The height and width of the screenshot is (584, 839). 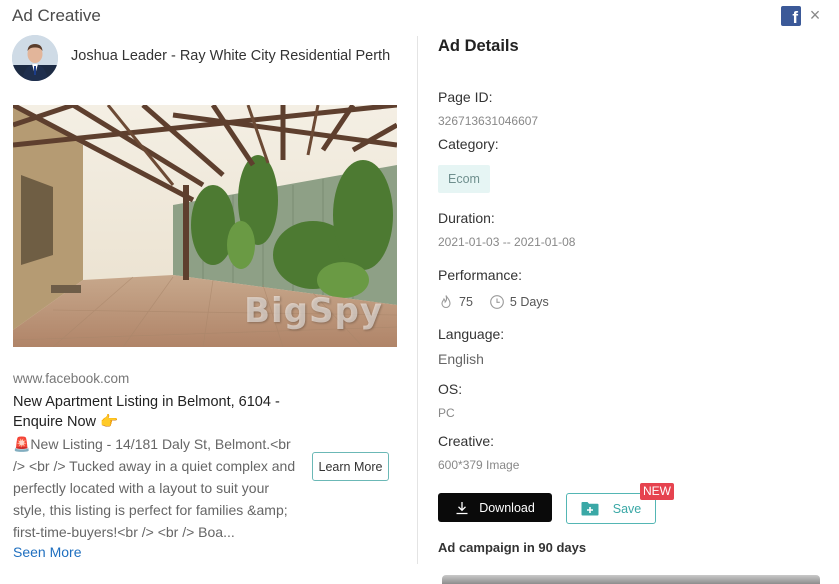 What do you see at coordinates (512, 547) in the screenshot?
I see `campaign-heading: Ad campaign in 90 days` at bounding box center [512, 547].